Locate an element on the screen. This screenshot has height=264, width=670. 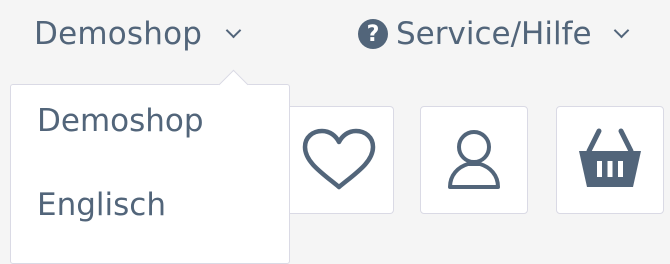
user-icon is located at coordinates (474, 159).